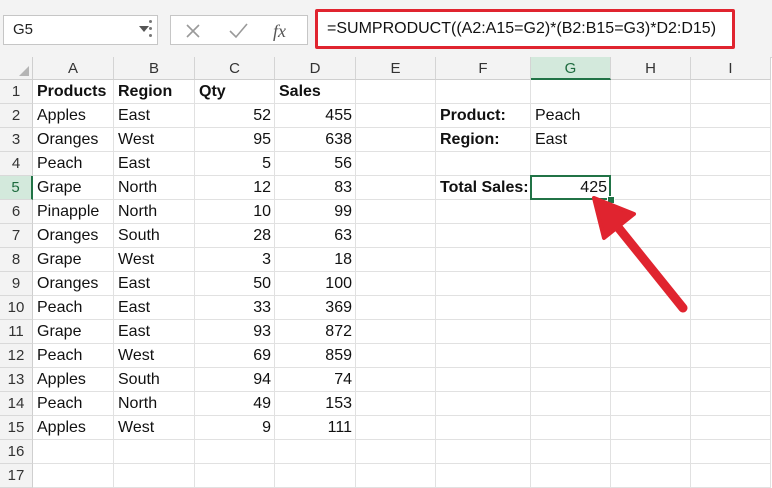 The image size is (772, 488). Describe the element at coordinates (640, 254) in the screenshot. I see `red-arrow-icon` at that location.